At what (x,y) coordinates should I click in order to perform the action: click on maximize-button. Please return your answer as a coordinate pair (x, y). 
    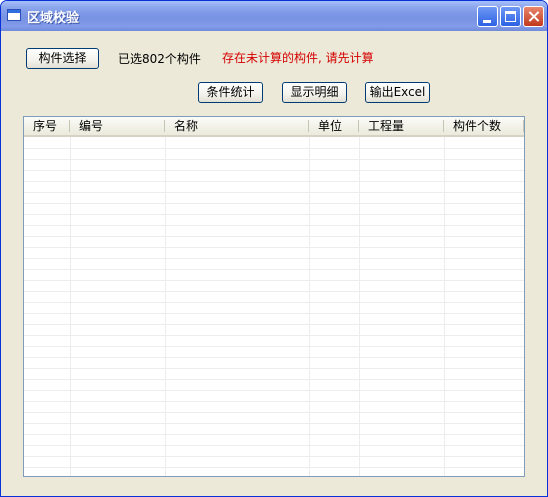
    Looking at the image, I should click on (510, 16).